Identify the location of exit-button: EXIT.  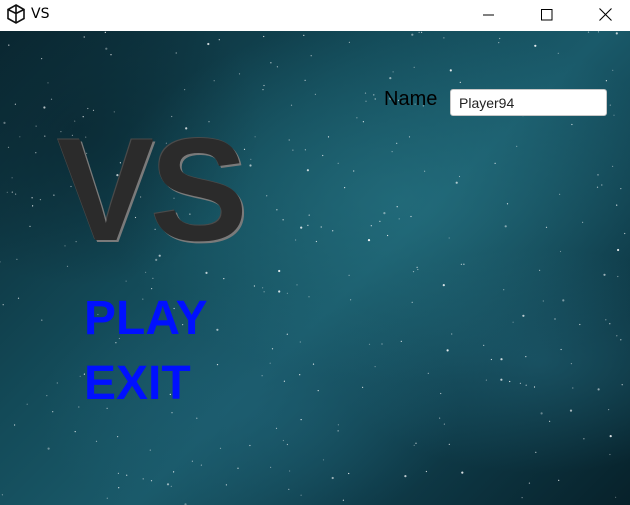
(137, 384).